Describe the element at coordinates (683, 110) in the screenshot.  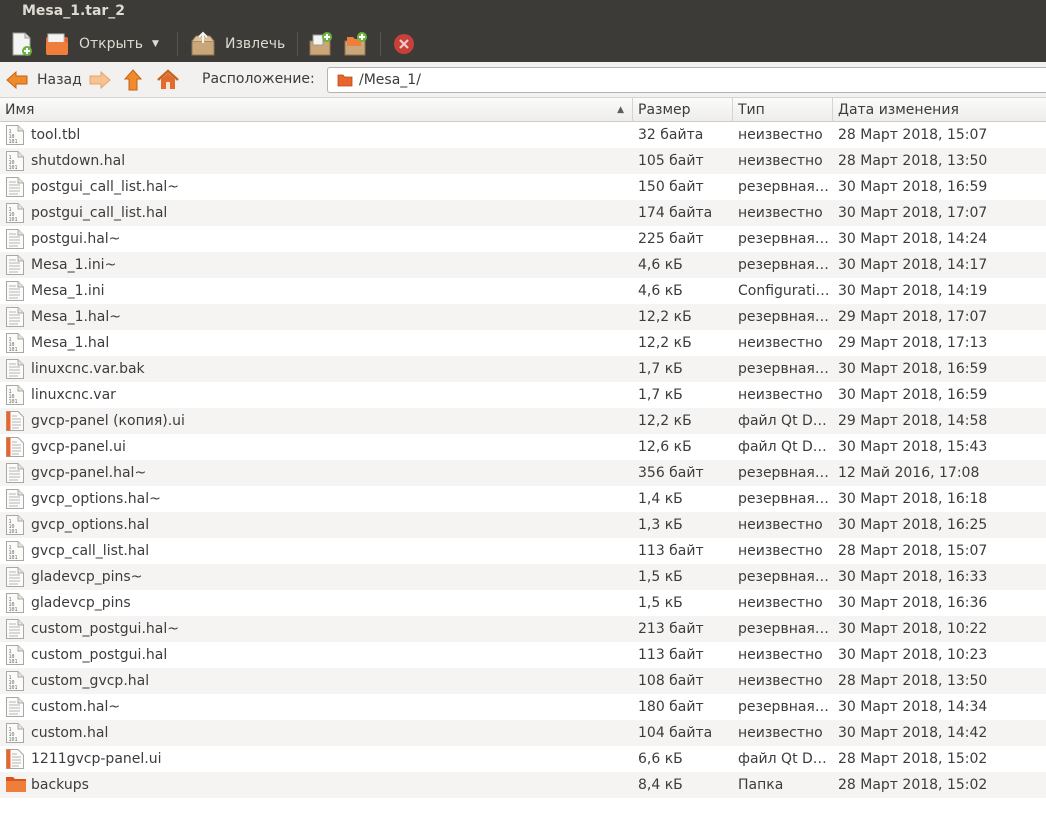
I see `column-size-header: Размер` at that location.